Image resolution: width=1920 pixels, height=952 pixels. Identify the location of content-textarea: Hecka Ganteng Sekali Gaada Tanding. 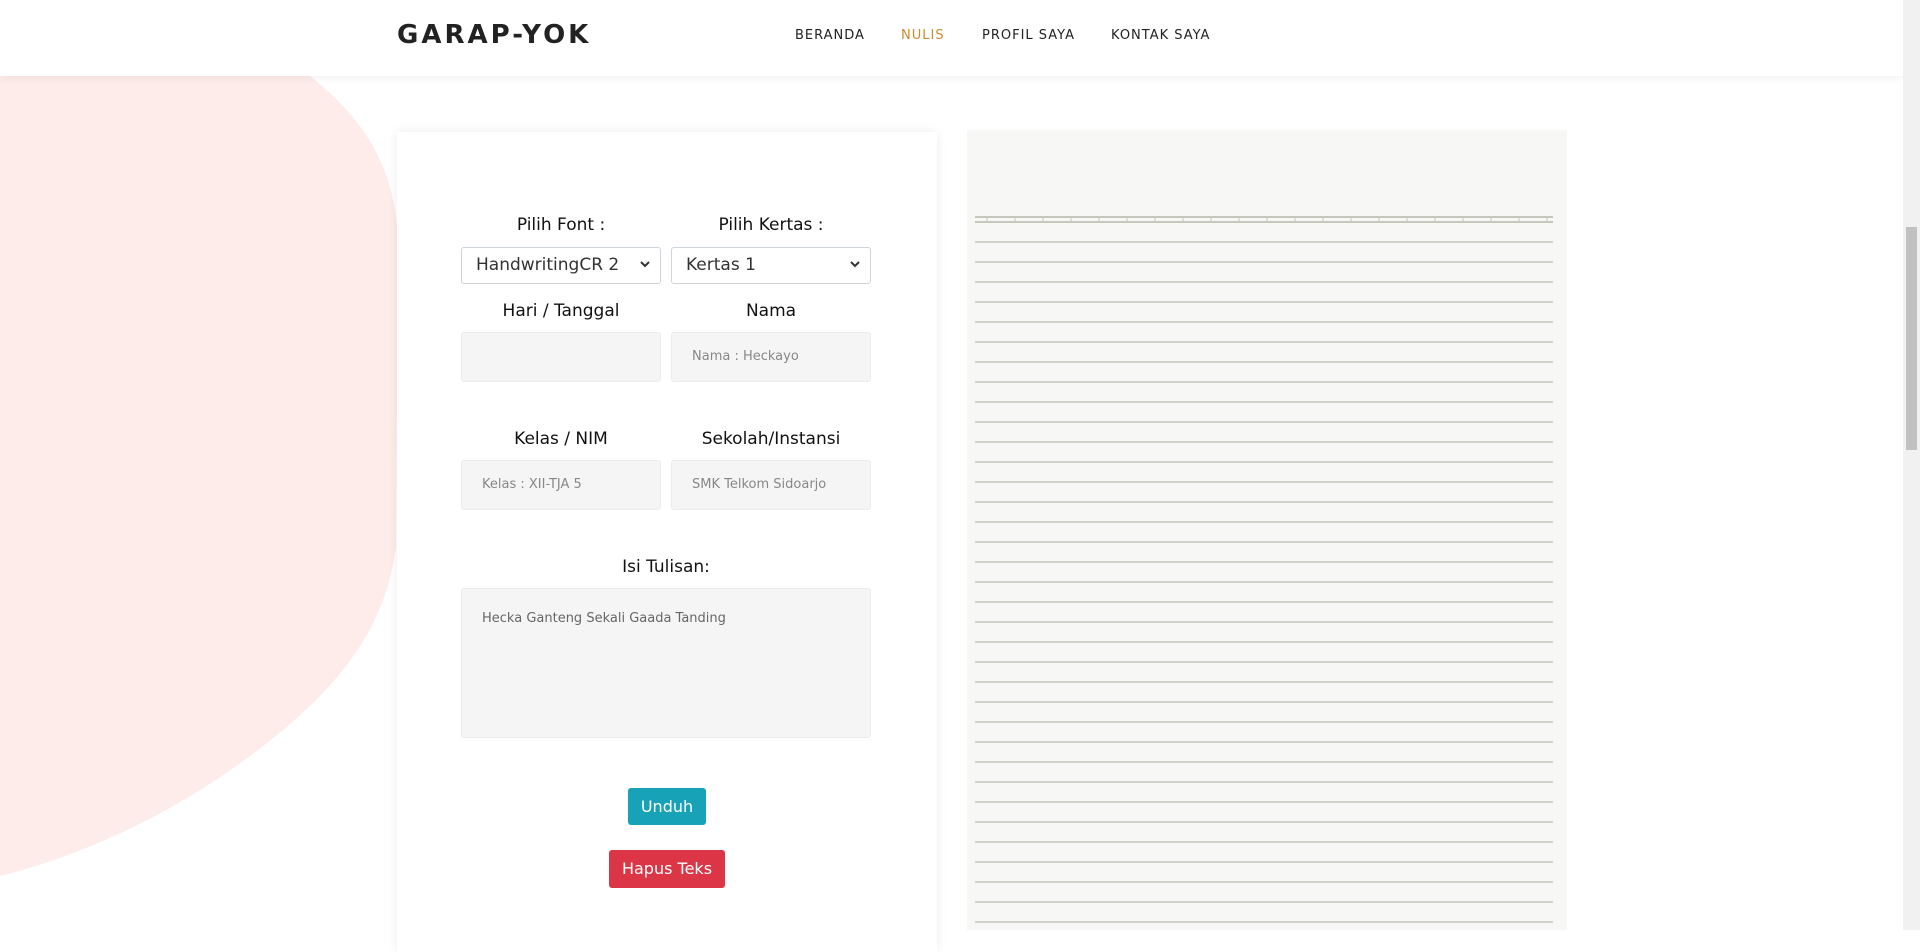
(666, 663).